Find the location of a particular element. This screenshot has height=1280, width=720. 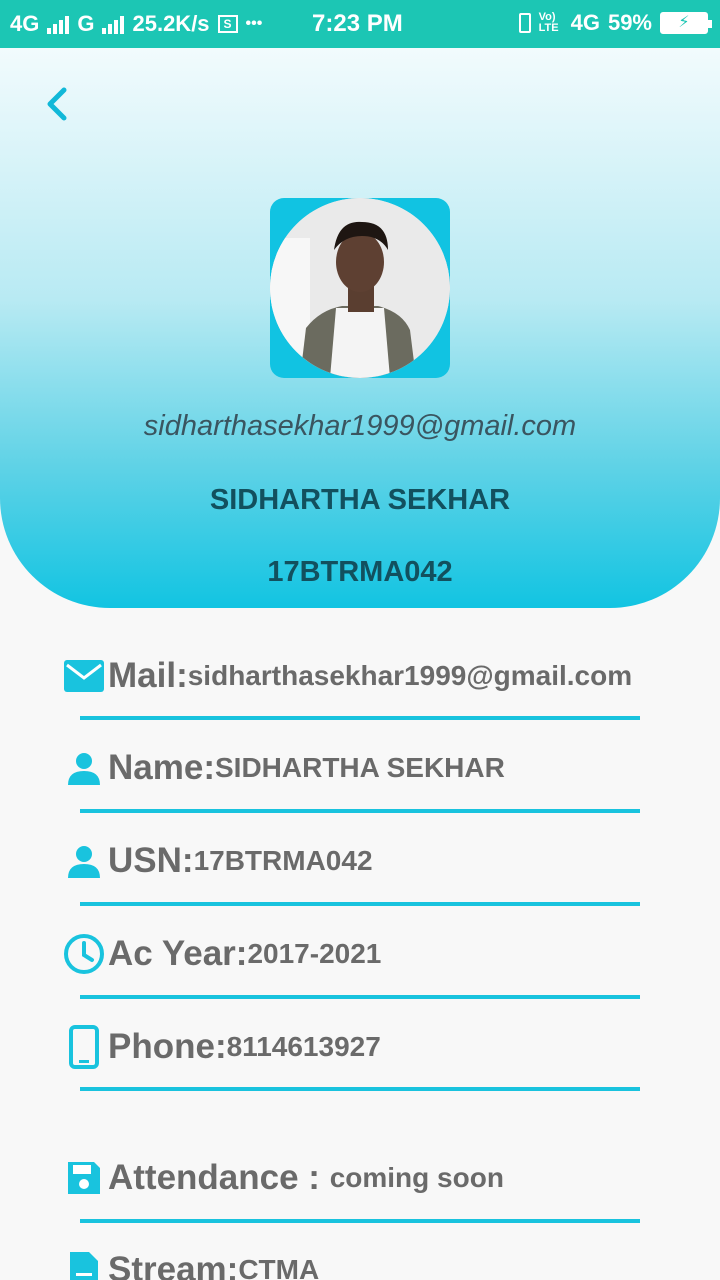

name-row: Name: SIDHARTHA SEKHAR is located at coordinates (382, 768).